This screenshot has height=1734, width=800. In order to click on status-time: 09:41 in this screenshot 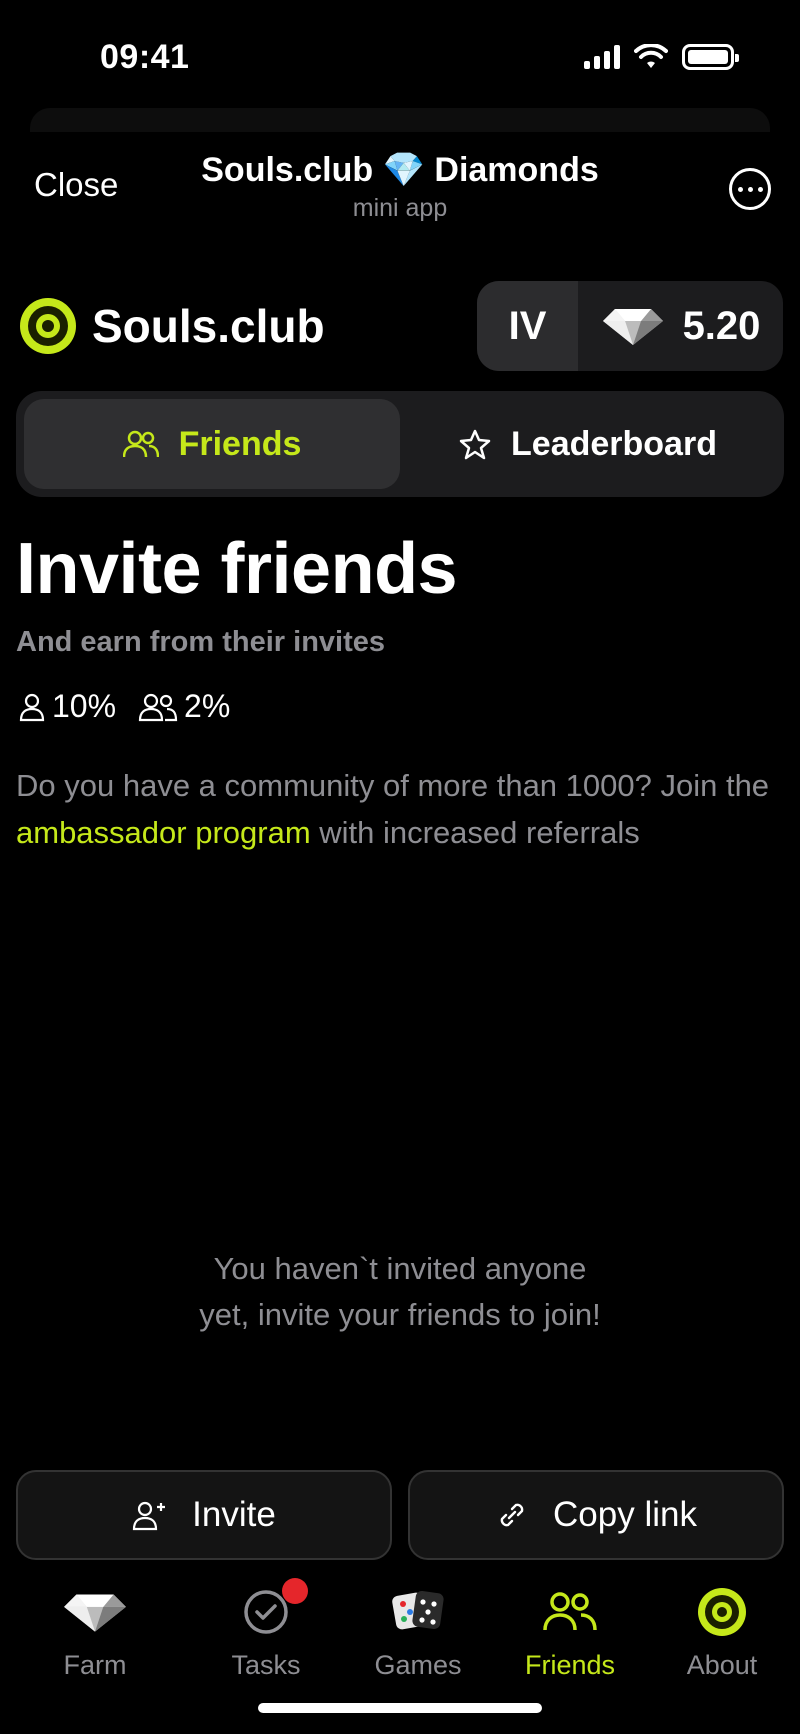, I will do `click(145, 57)`.